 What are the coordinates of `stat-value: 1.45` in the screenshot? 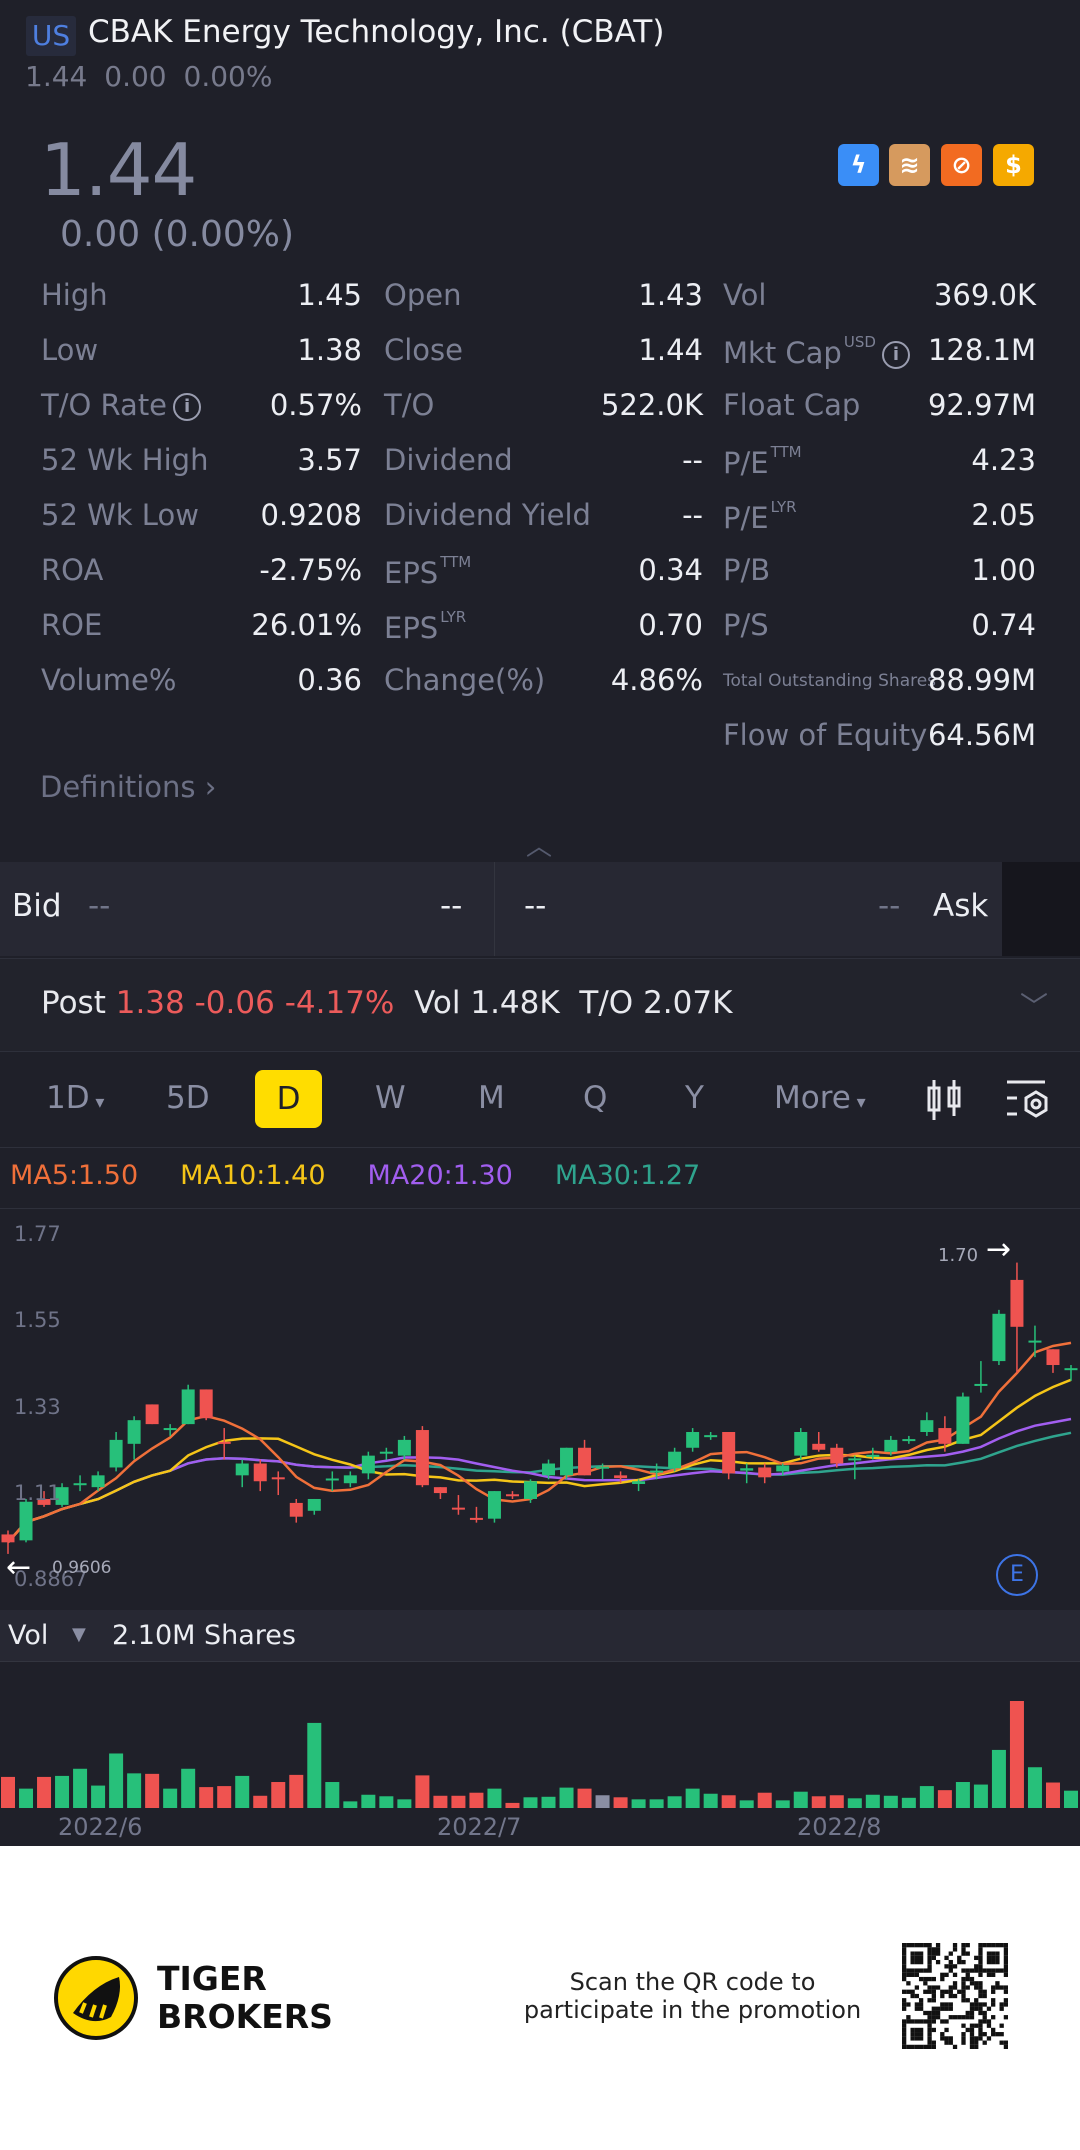 It's located at (329, 295).